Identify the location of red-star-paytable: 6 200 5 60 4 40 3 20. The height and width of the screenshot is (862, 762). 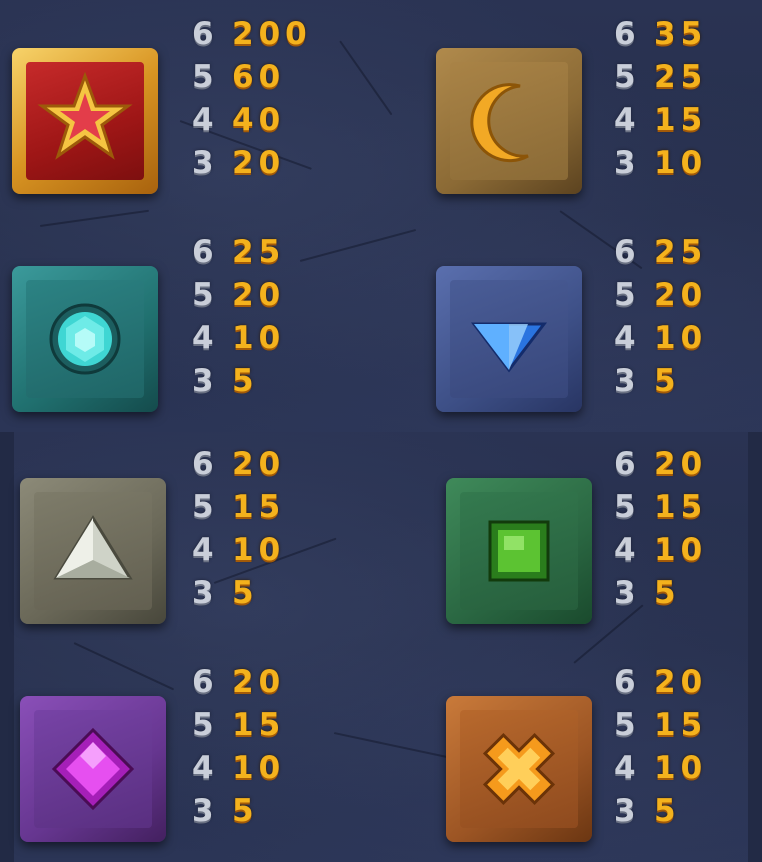
(252, 98).